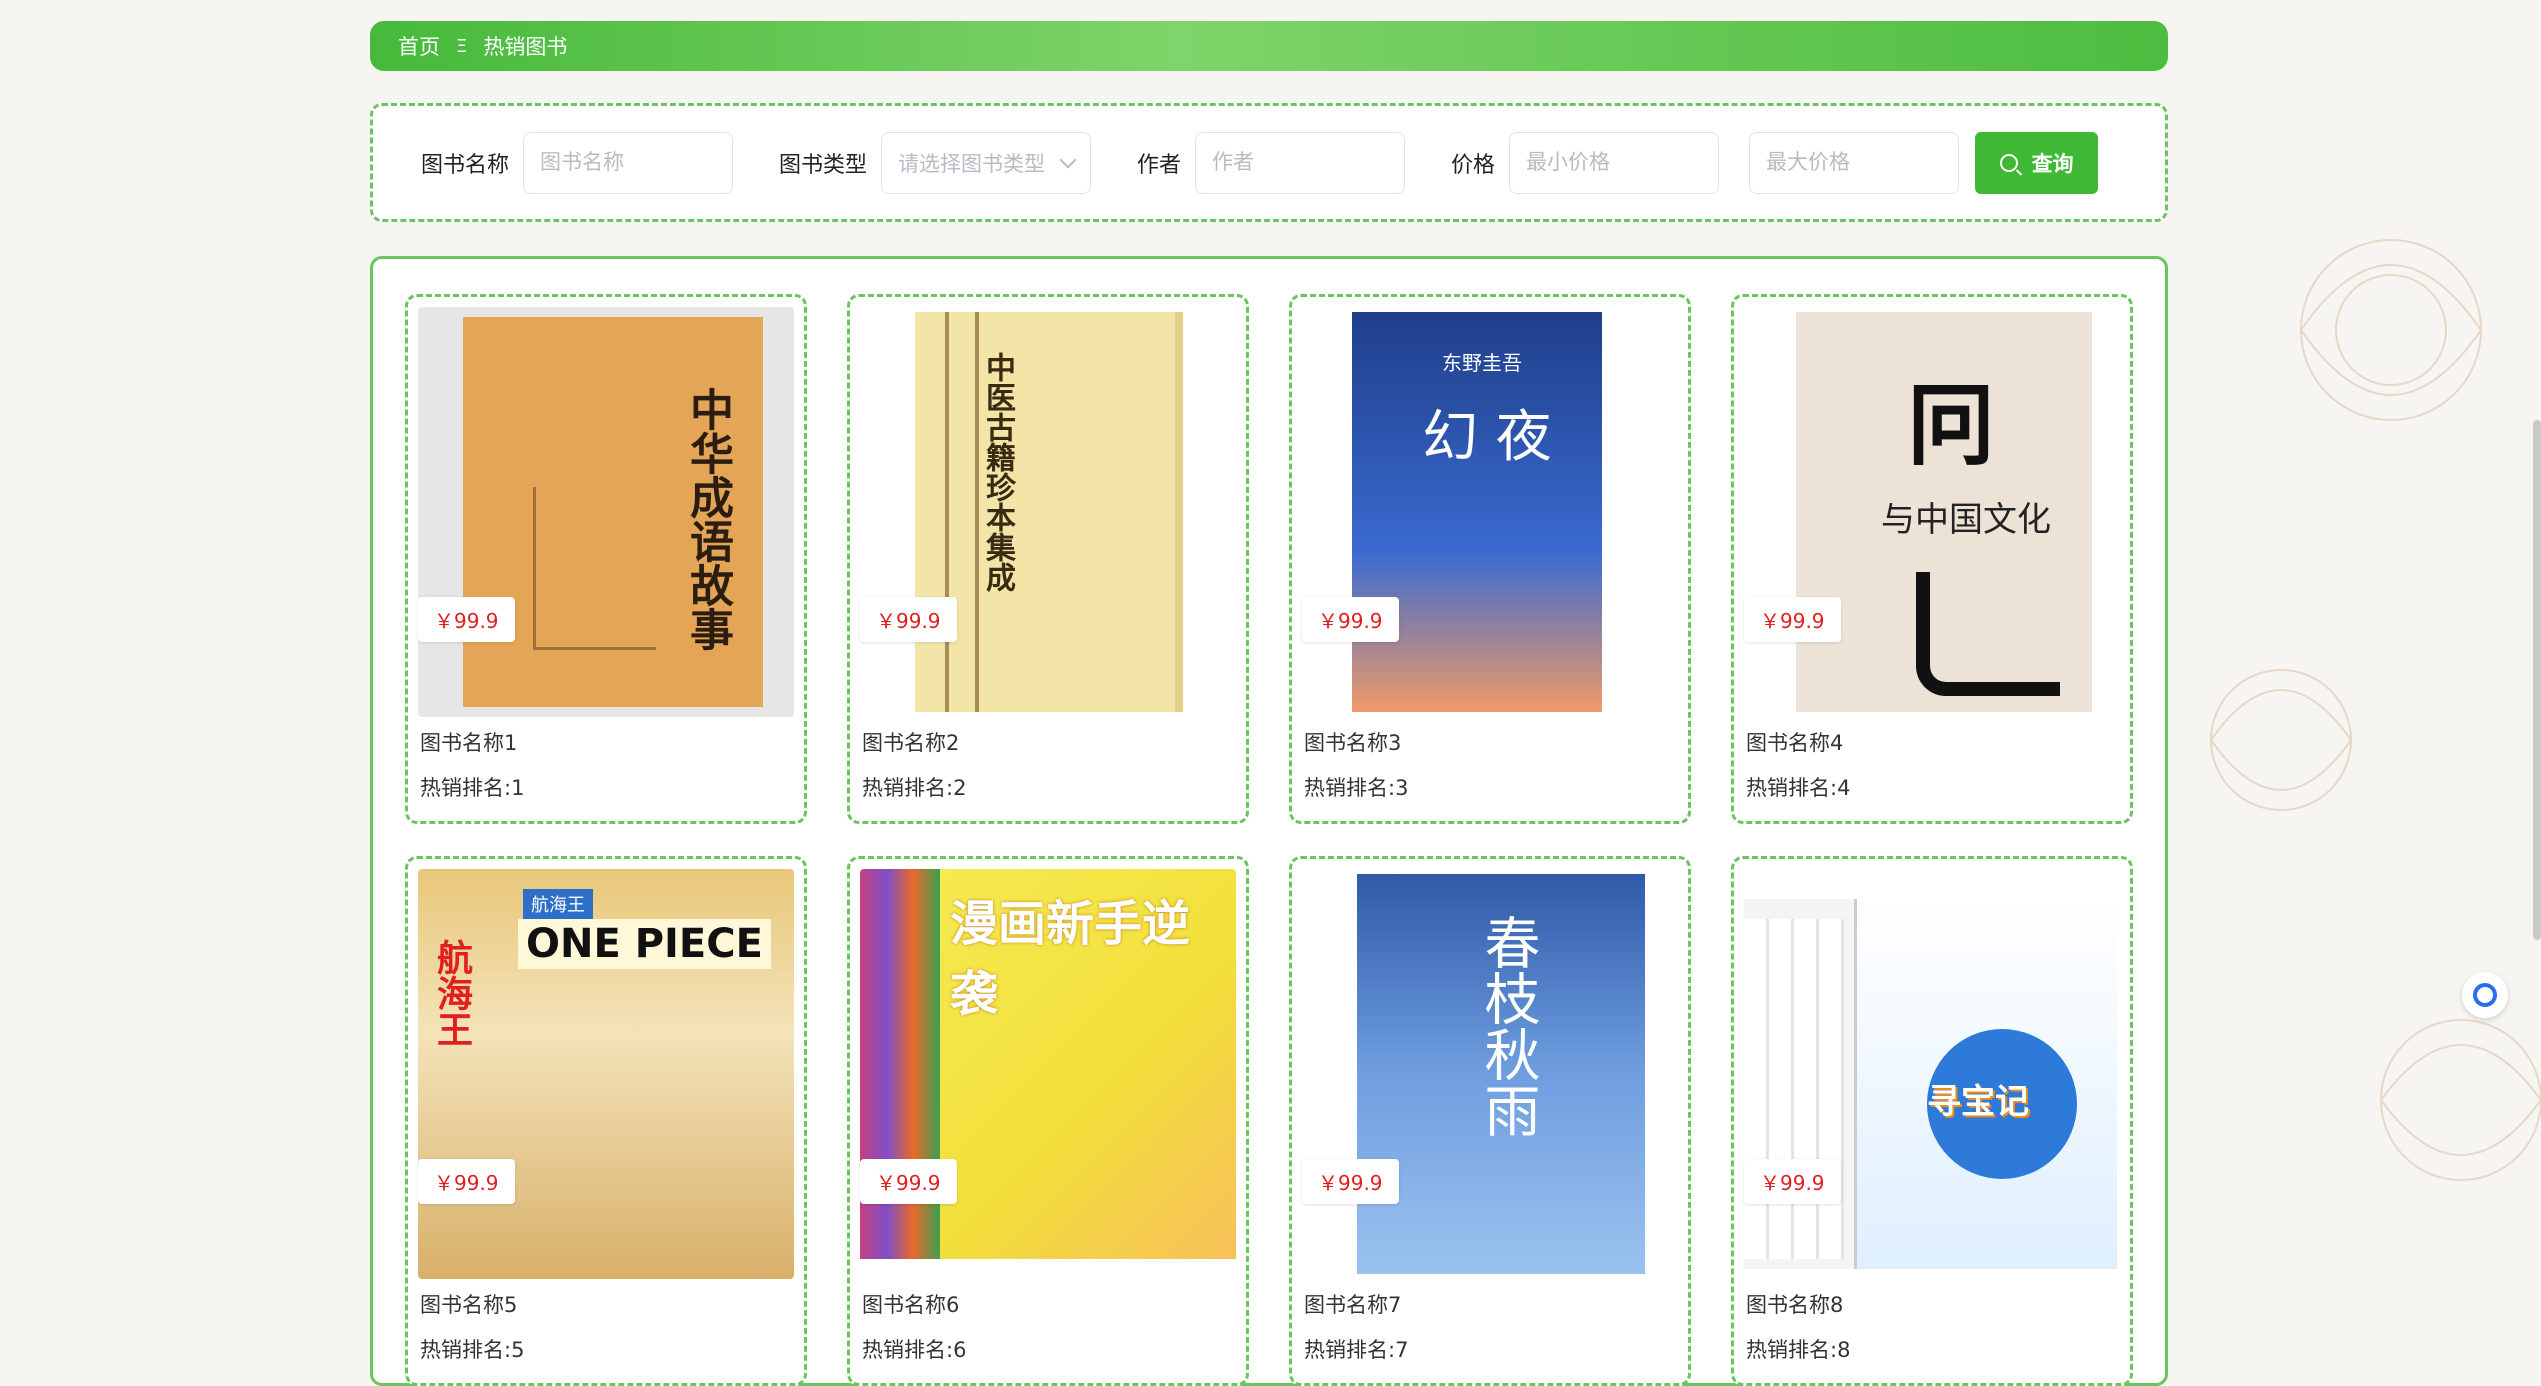 Image resolution: width=2541 pixels, height=1386 pixels. Describe the element at coordinates (644, 944) in the screenshot. I see `cover-title: ONE PIECE` at that location.